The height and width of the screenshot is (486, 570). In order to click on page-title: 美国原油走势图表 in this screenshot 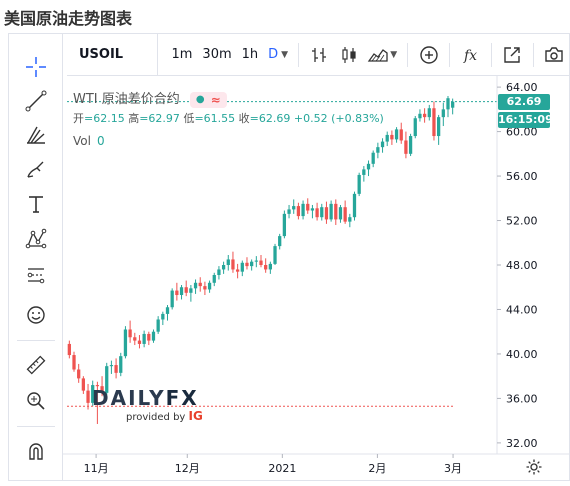, I will do `click(68, 18)`.